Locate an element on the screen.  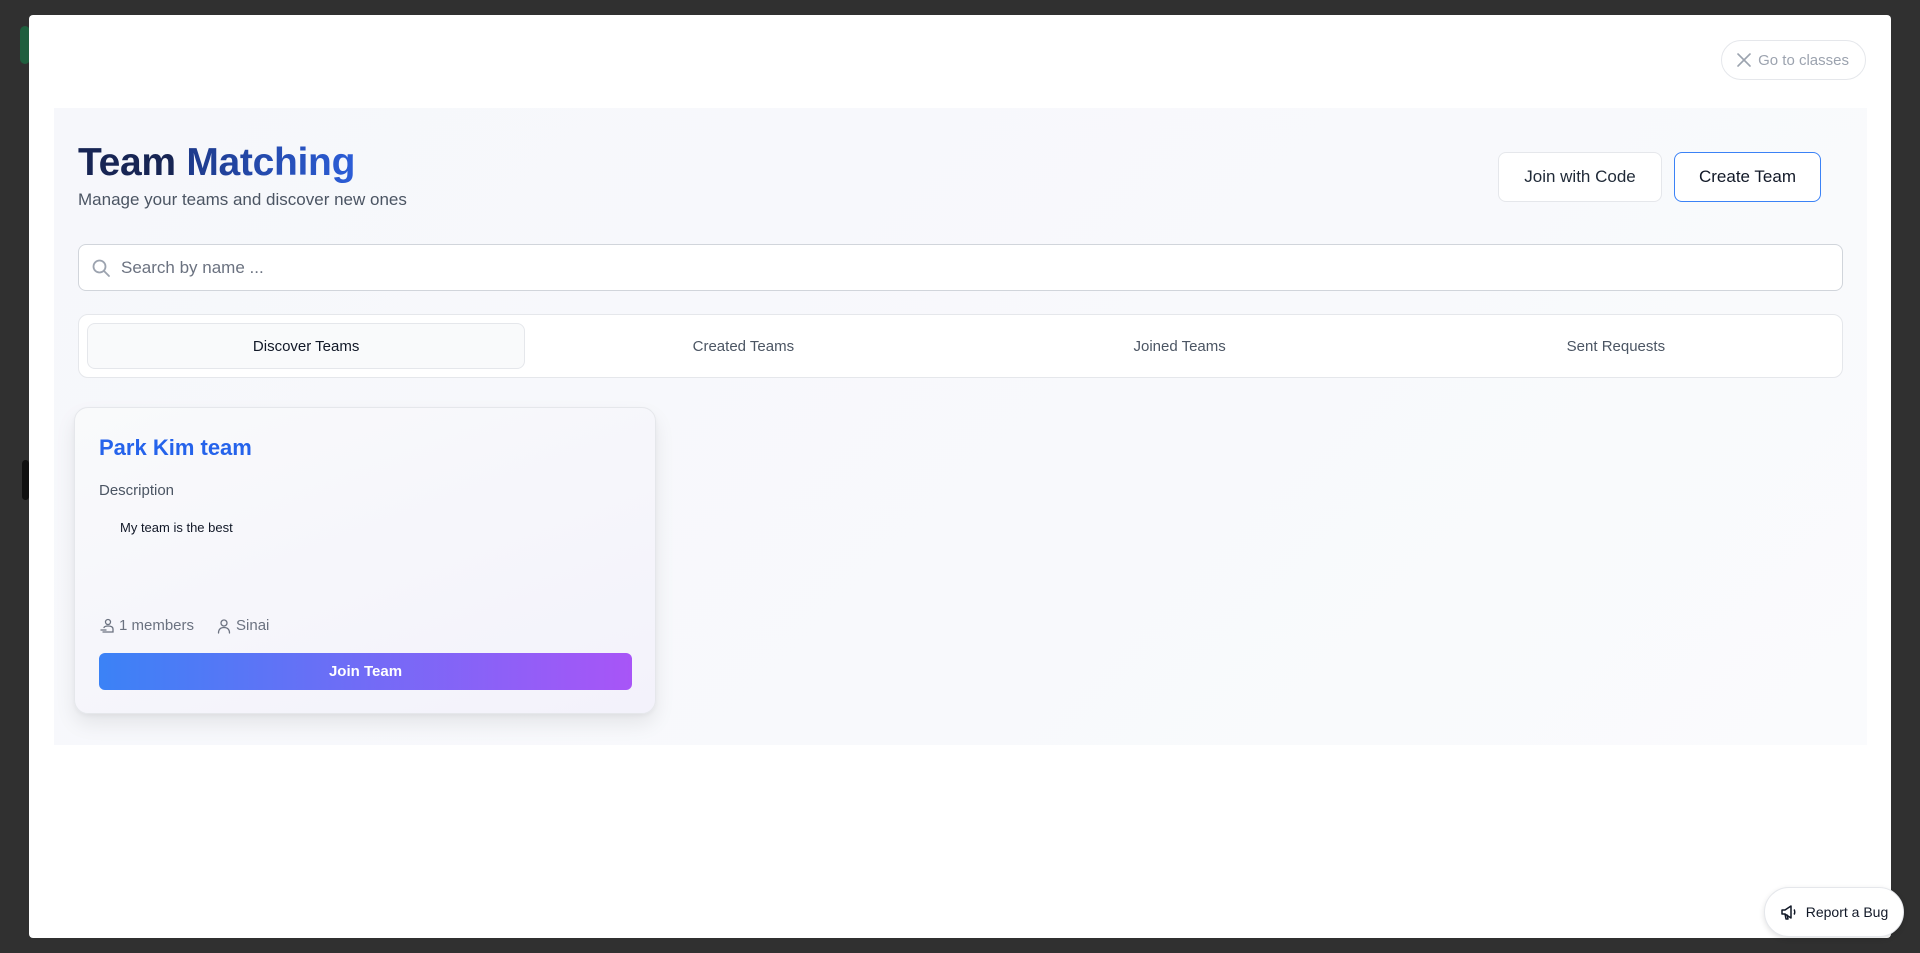
team-card-description: My team is the best is located at coordinates (176, 527).